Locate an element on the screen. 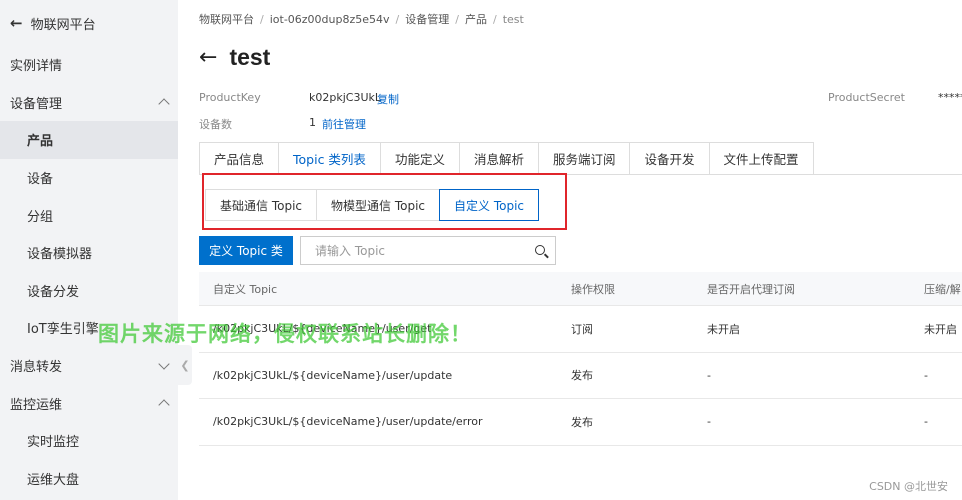  sidebar-item-realtime-monitoring: 实时监控 is located at coordinates (89, 441).